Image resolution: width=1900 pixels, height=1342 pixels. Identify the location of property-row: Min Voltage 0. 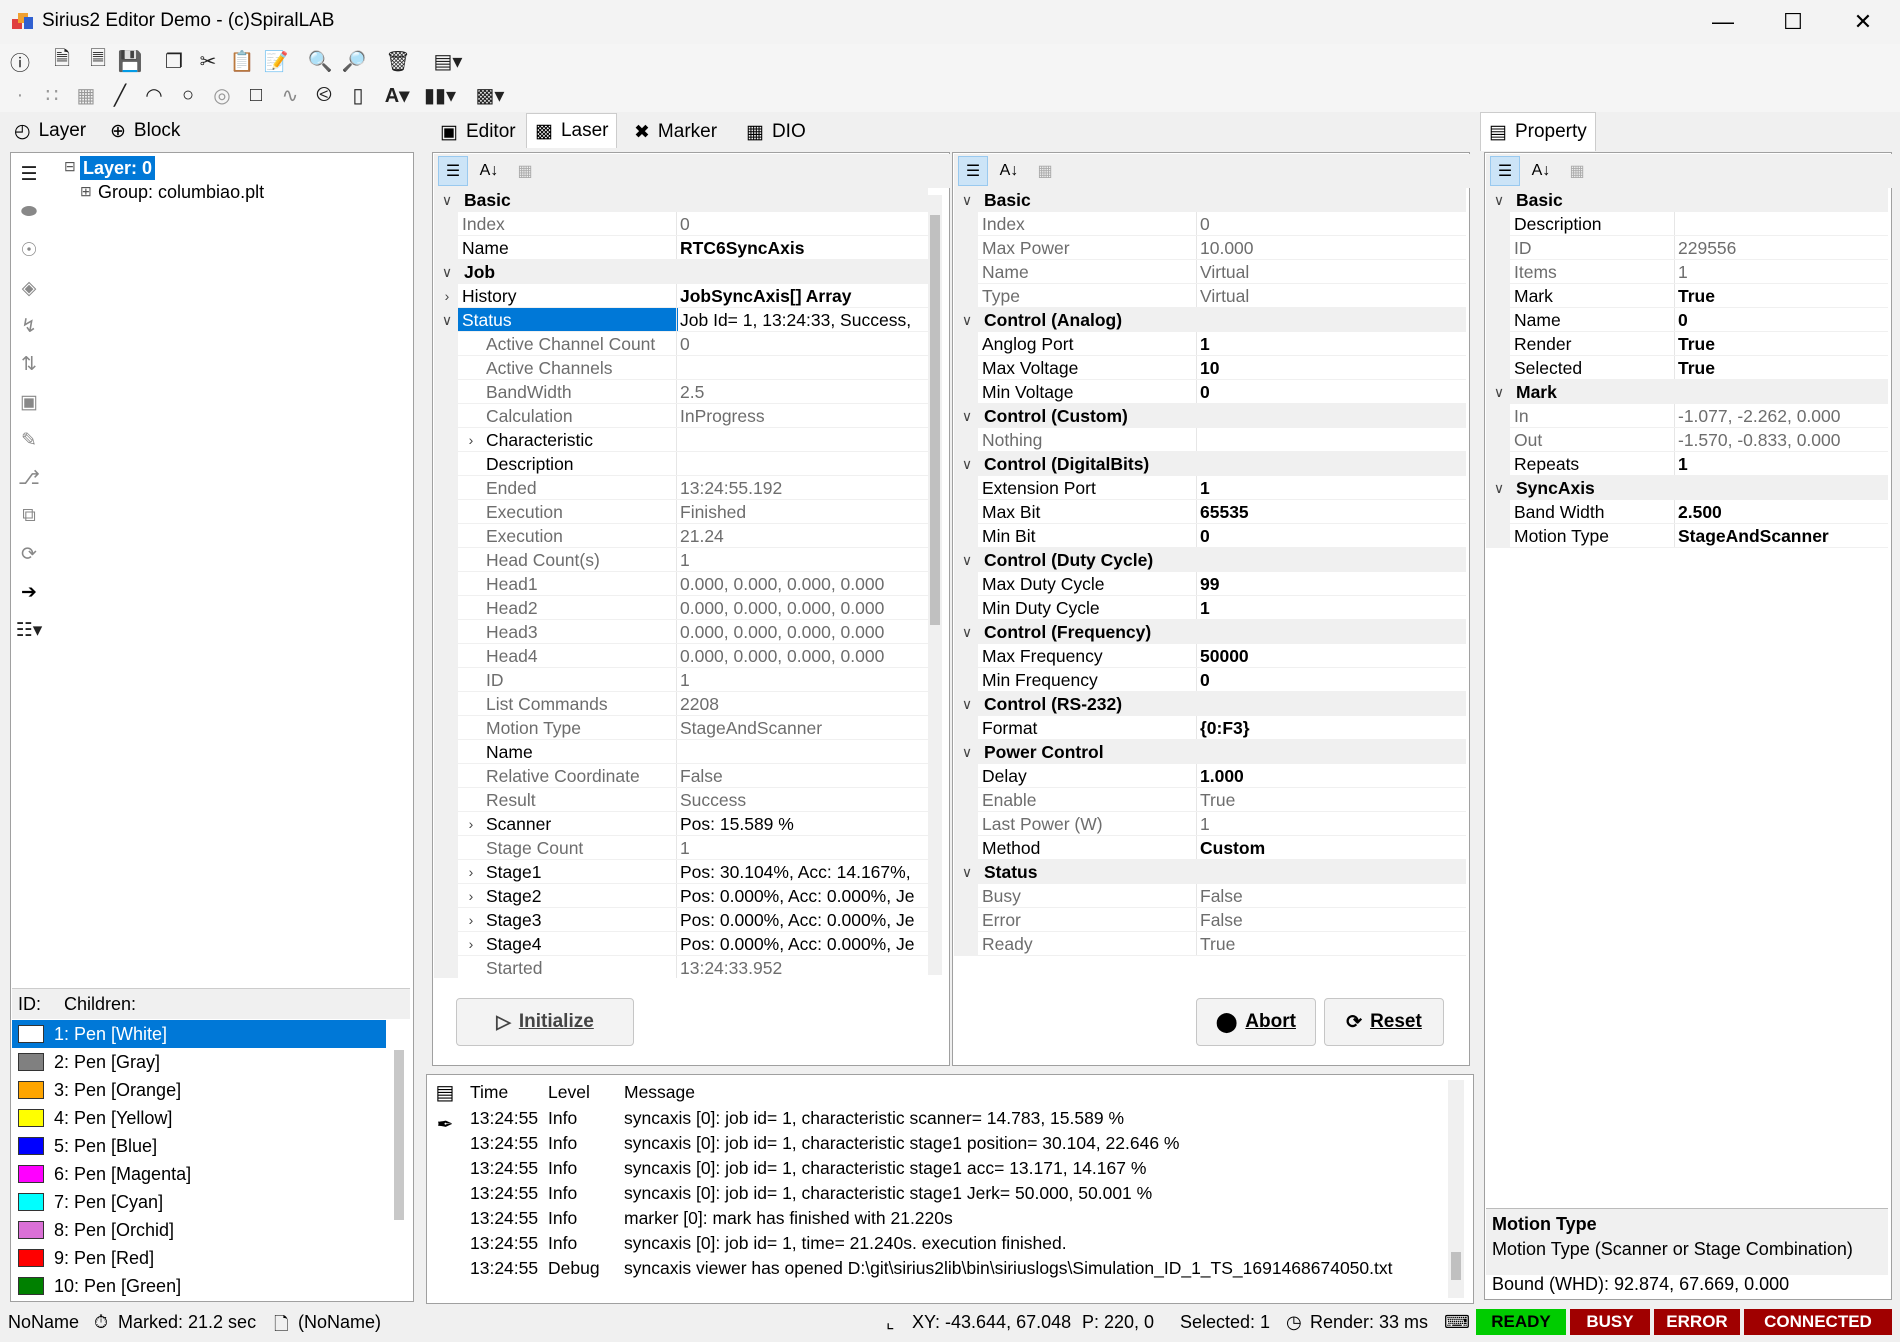
(1210, 392).